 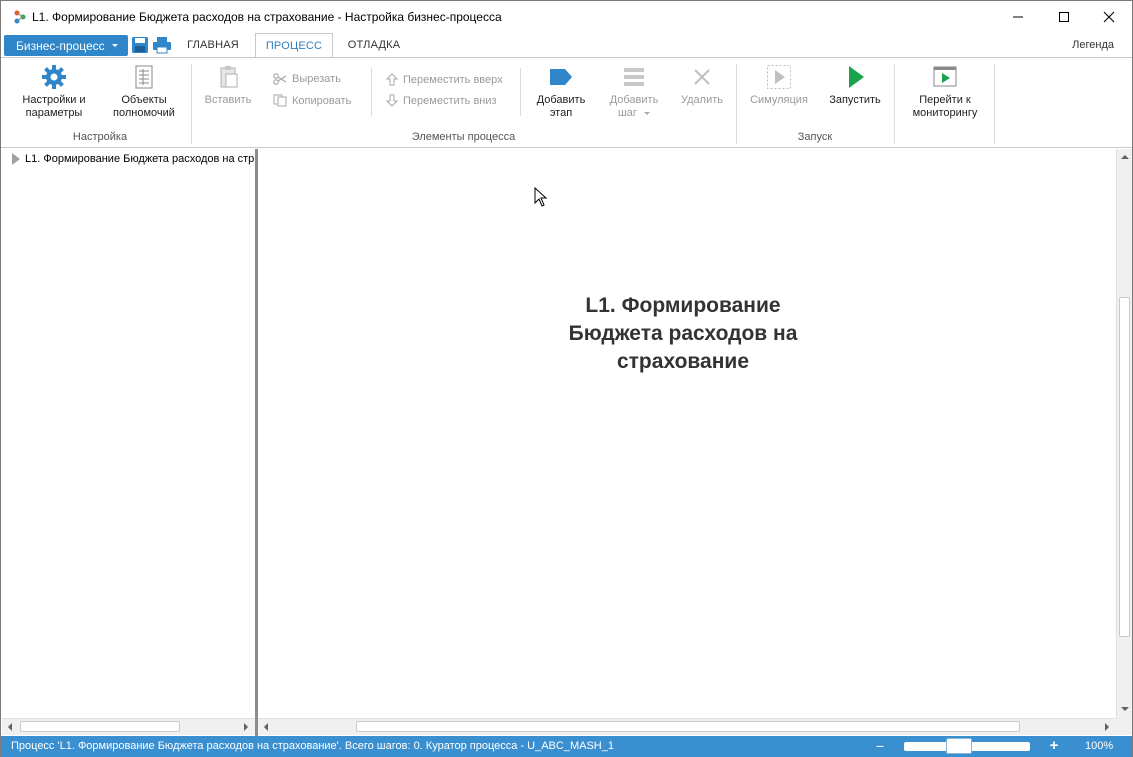 I want to click on minimize-icon, so click(x=1018, y=17).